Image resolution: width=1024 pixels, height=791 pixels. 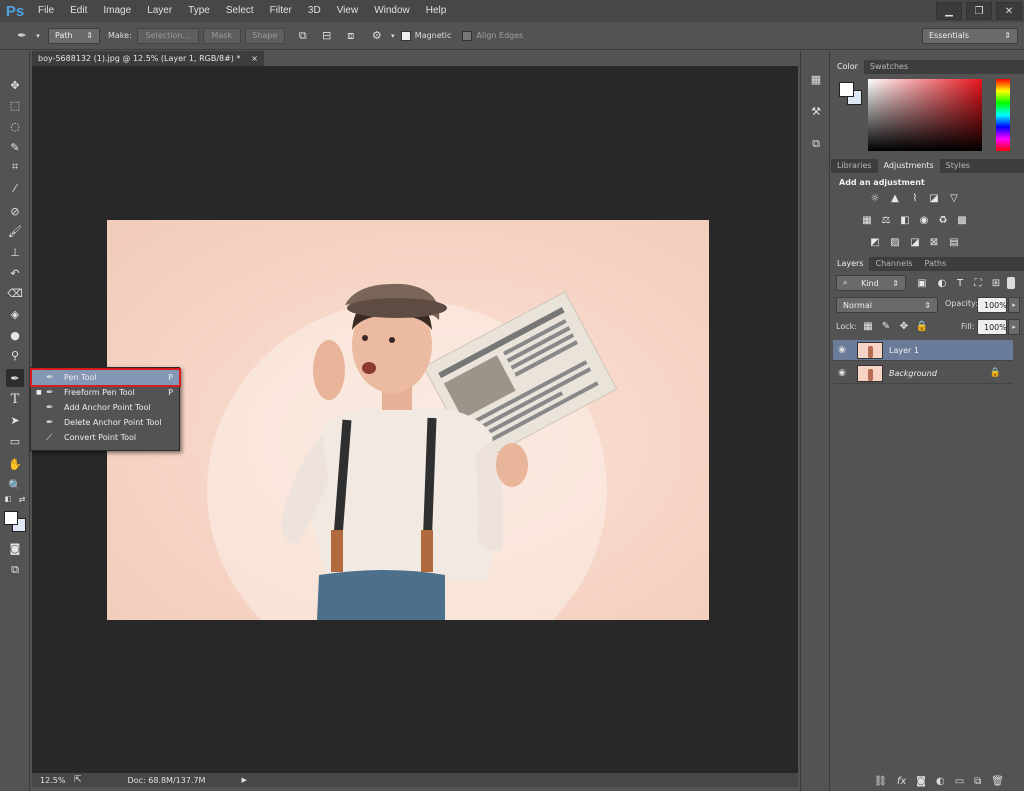 I want to click on new-layer-icon: ⧉, so click(x=977, y=781).